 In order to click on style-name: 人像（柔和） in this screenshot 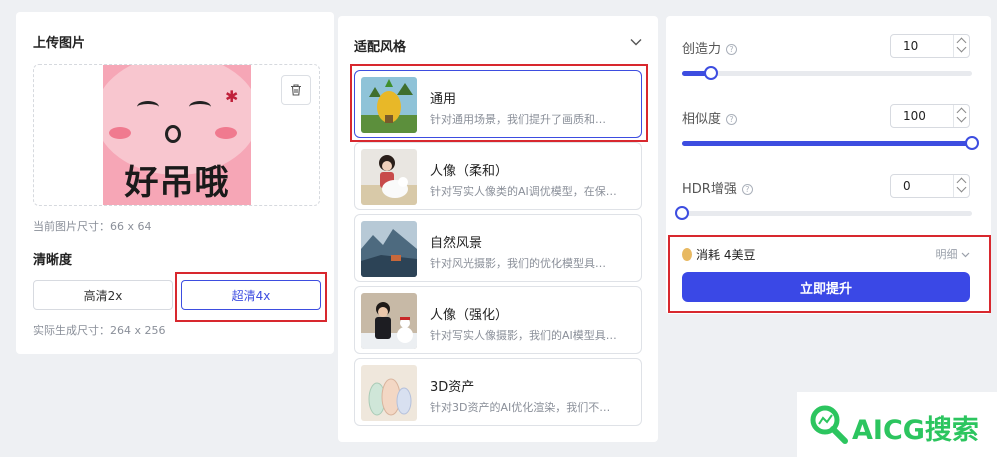, I will do `click(469, 171)`.